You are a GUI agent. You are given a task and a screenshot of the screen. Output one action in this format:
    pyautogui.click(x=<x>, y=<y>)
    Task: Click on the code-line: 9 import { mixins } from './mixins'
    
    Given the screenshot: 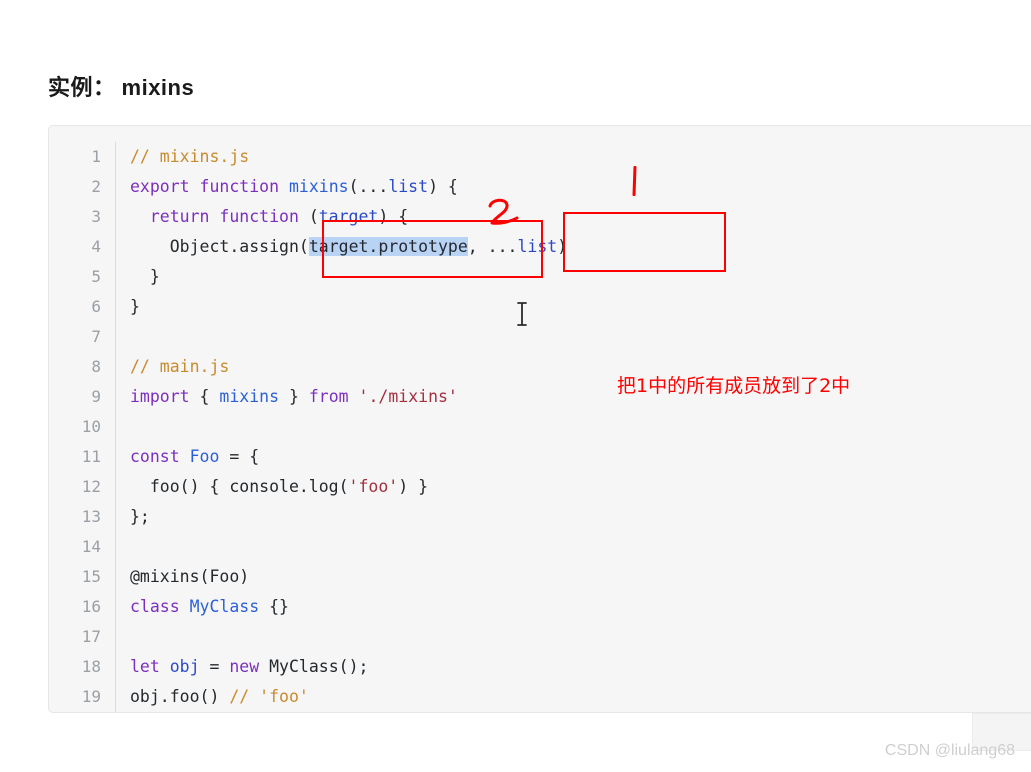 What is the action you would take?
    pyautogui.click(x=540, y=397)
    